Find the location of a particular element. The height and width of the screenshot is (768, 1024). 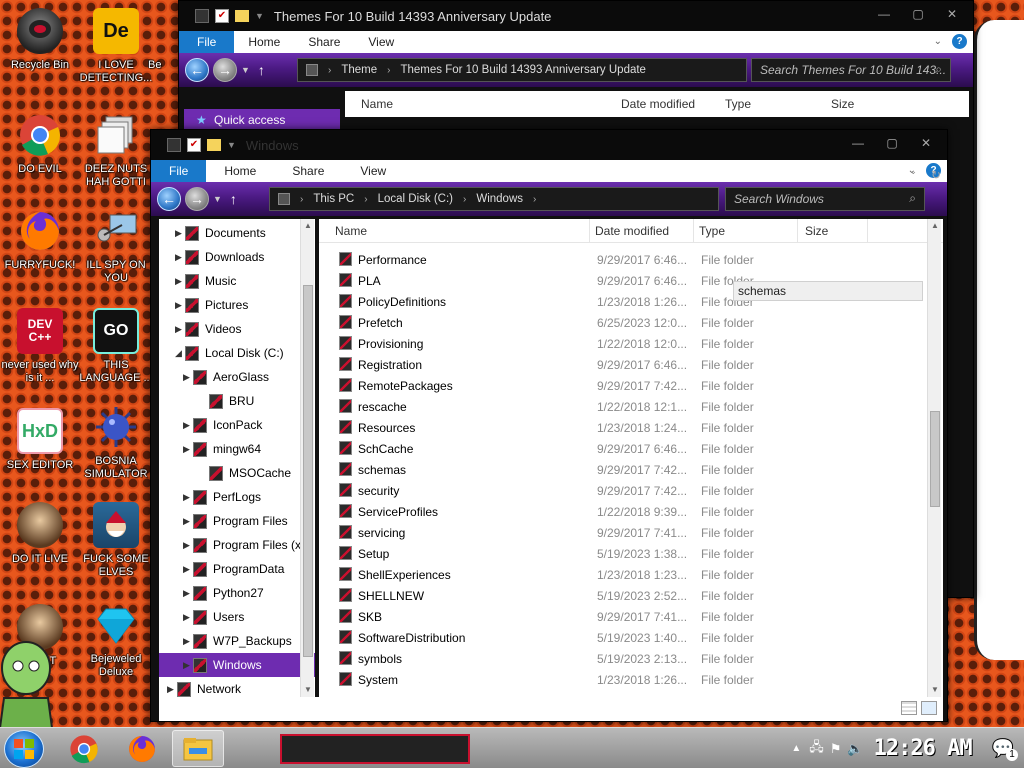

expand-arrow-icon: ◢ is located at coordinates (180, 353).